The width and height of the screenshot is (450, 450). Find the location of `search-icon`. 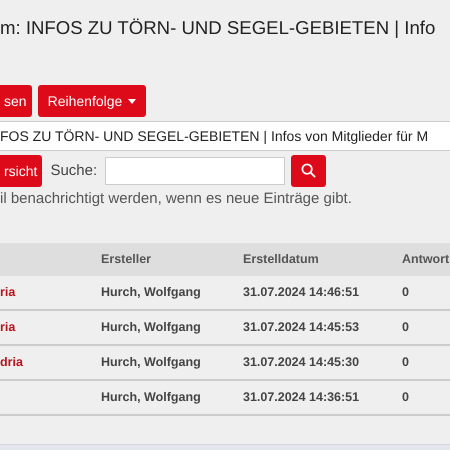

search-icon is located at coordinates (308, 170).